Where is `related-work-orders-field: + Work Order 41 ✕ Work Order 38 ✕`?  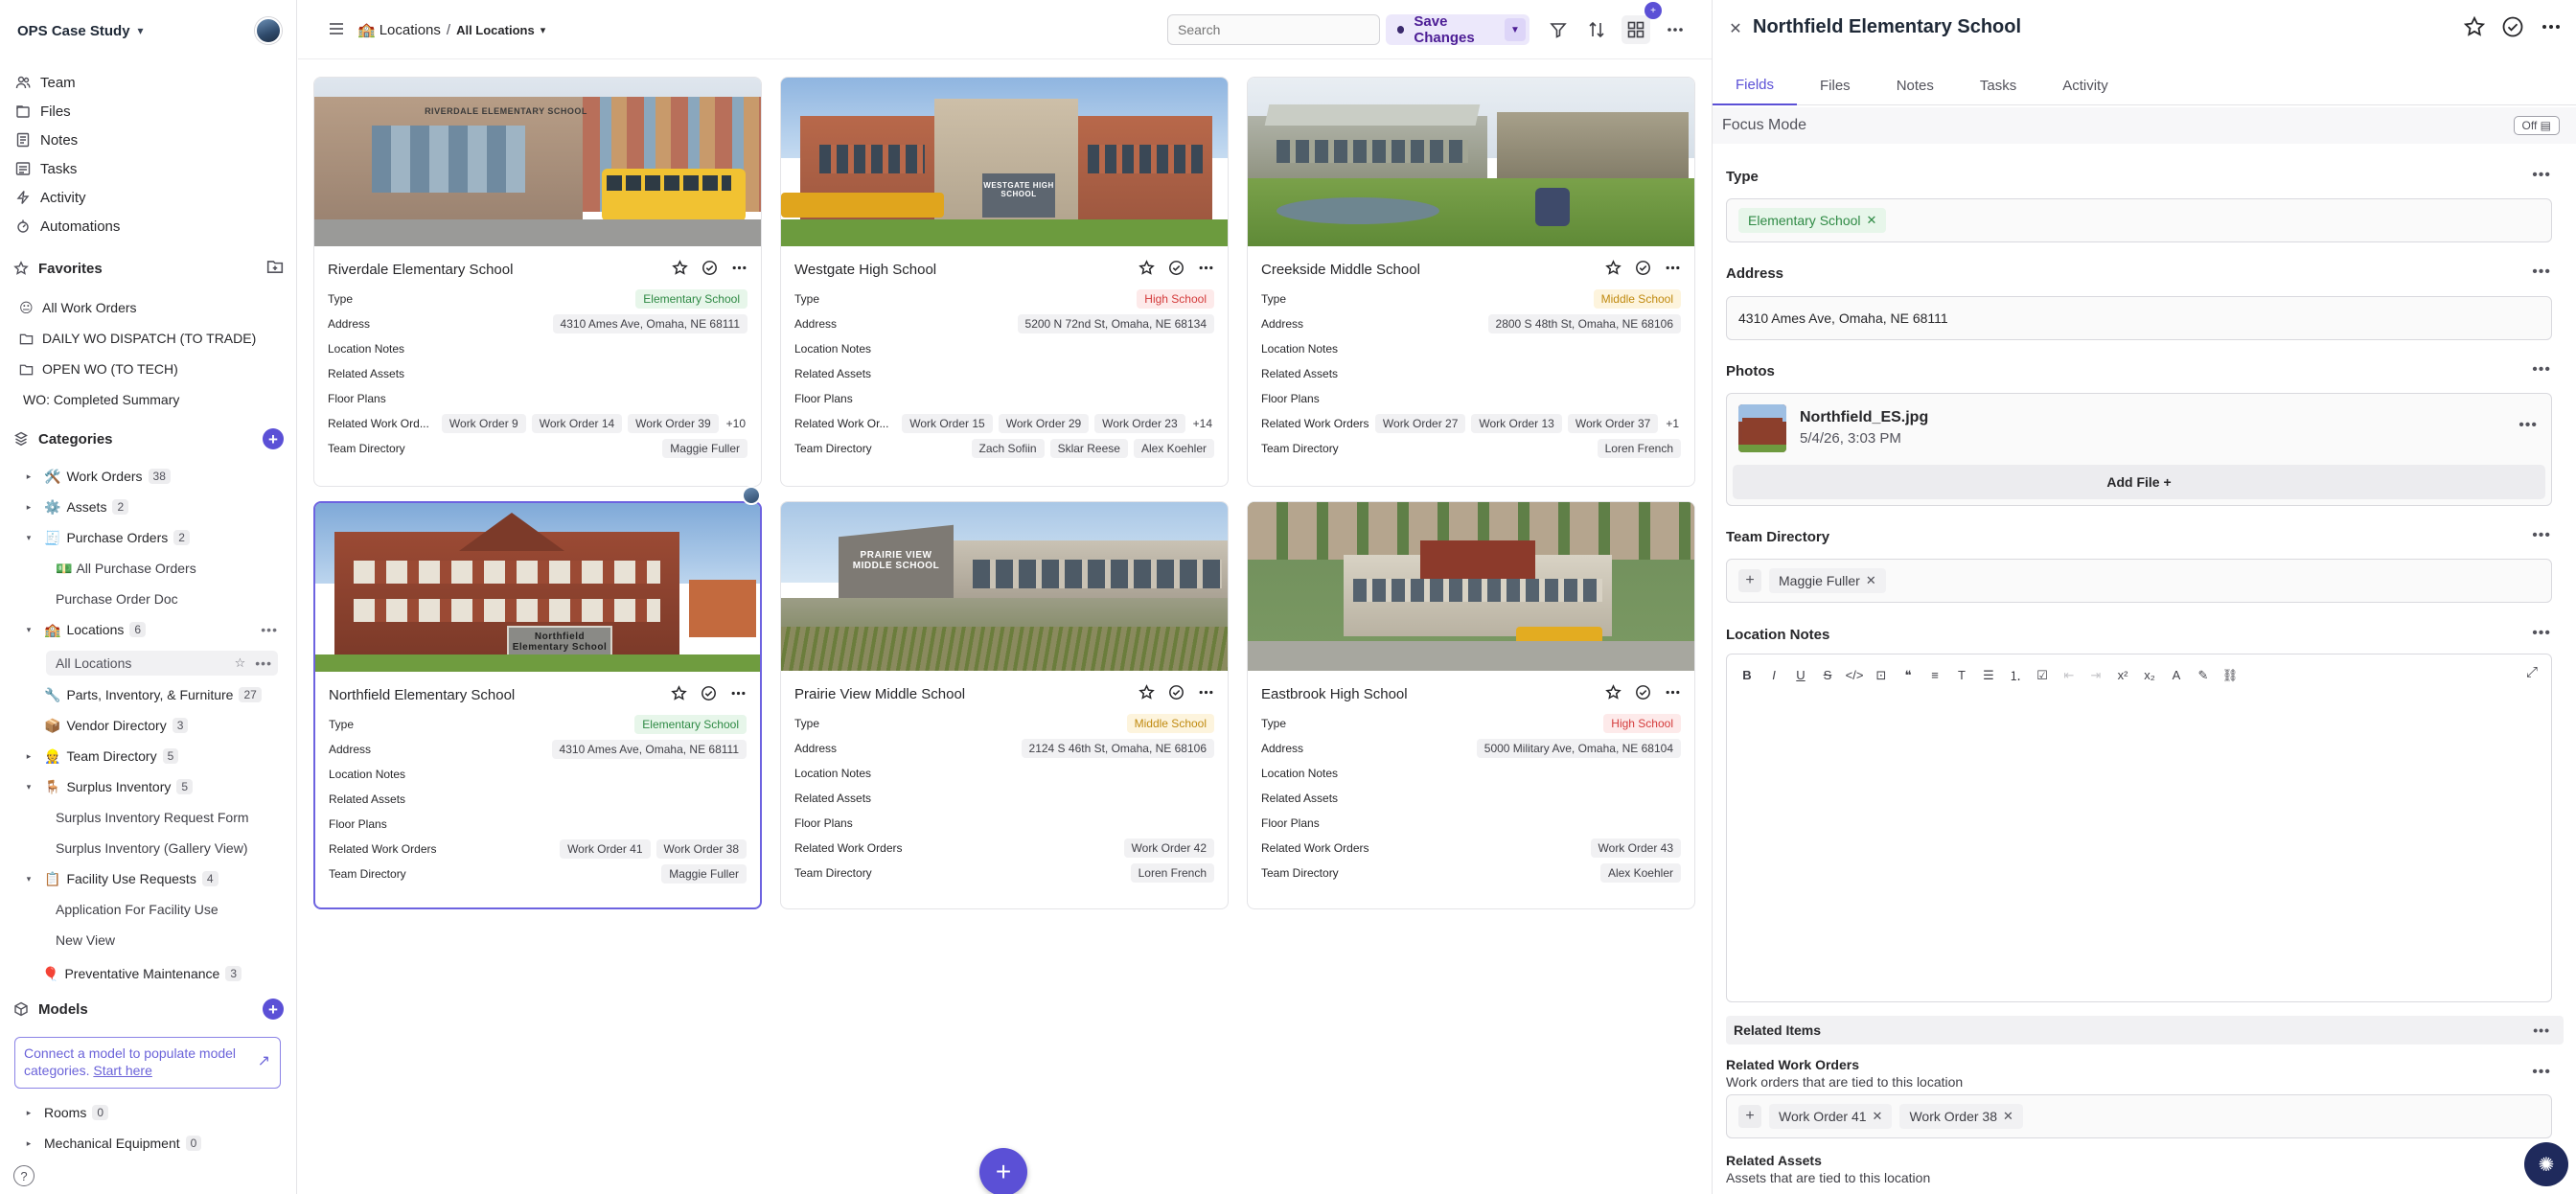 related-work-orders-field: + Work Order 41 ✕ Work Order 38 ✕ is located at coordinates (2139, 1116).